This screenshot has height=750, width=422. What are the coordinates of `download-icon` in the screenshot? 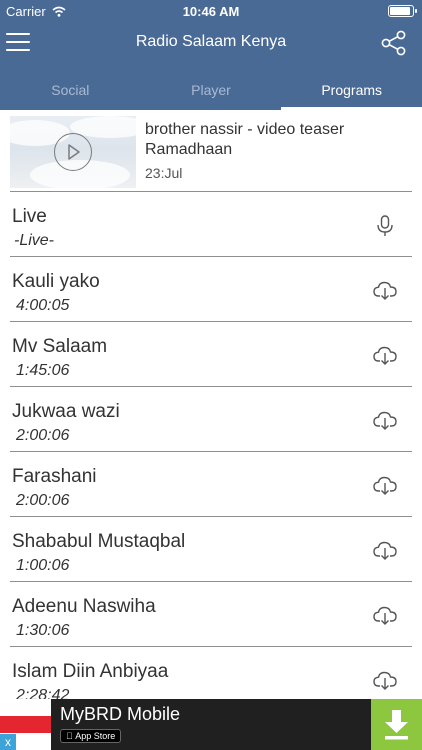 It's located at (396, 725).